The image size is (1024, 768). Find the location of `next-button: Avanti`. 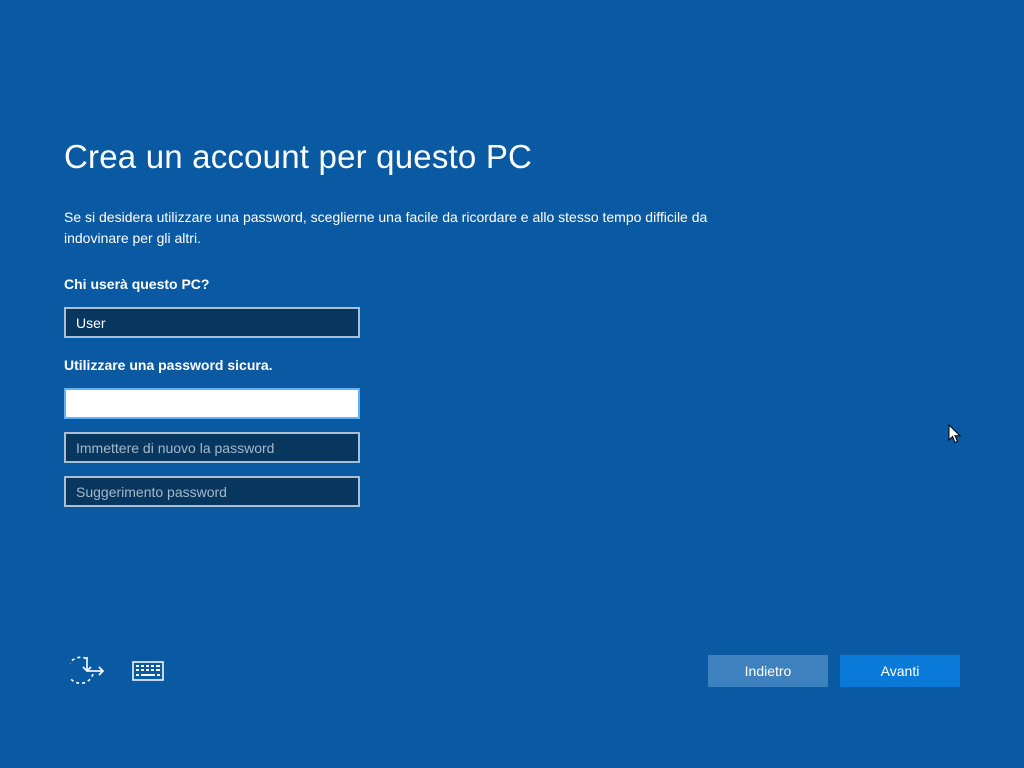

next-button: Avanti is located at coordinates (900, 671).